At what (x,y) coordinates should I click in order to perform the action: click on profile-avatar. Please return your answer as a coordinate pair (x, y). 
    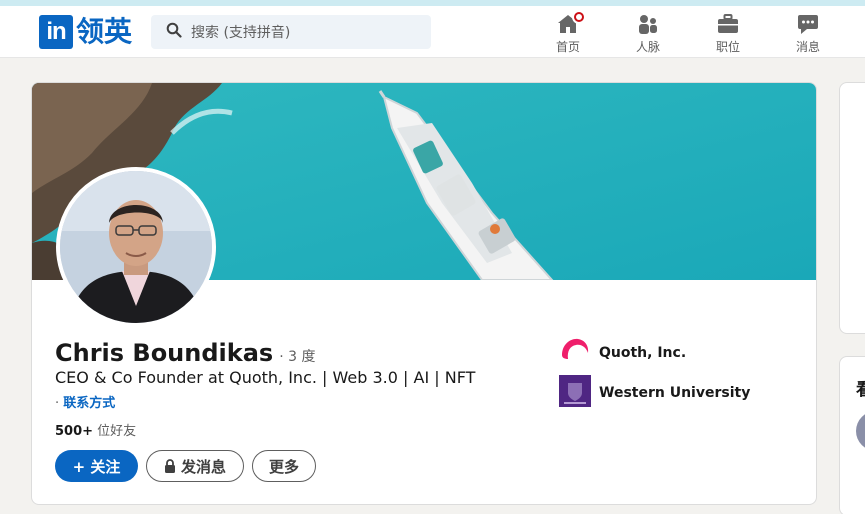
    Looking at the image, I should click on (136, 247).